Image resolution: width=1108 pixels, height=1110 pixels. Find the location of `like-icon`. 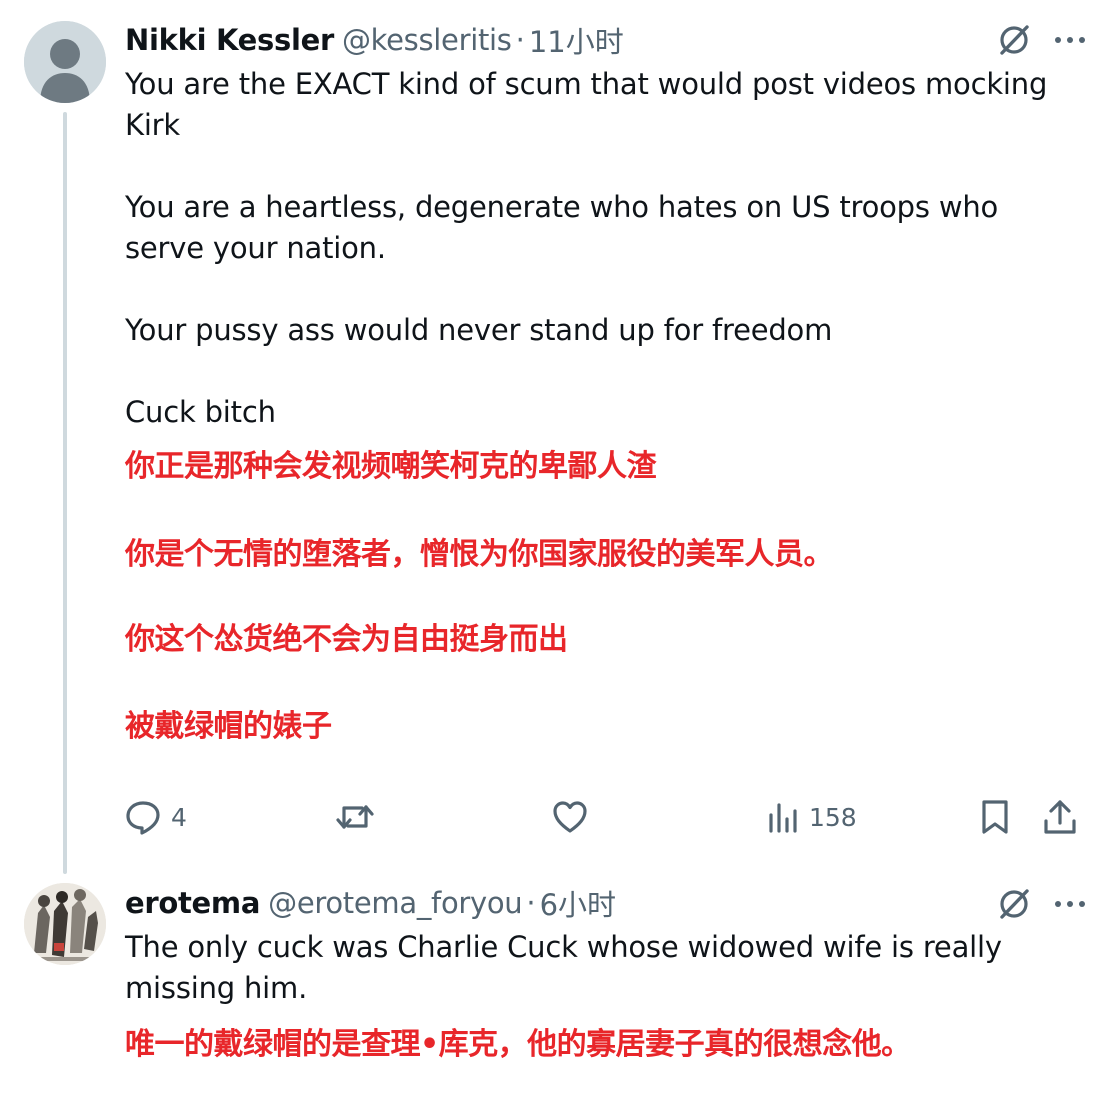

like-icon is located at coordinates (570, 817).